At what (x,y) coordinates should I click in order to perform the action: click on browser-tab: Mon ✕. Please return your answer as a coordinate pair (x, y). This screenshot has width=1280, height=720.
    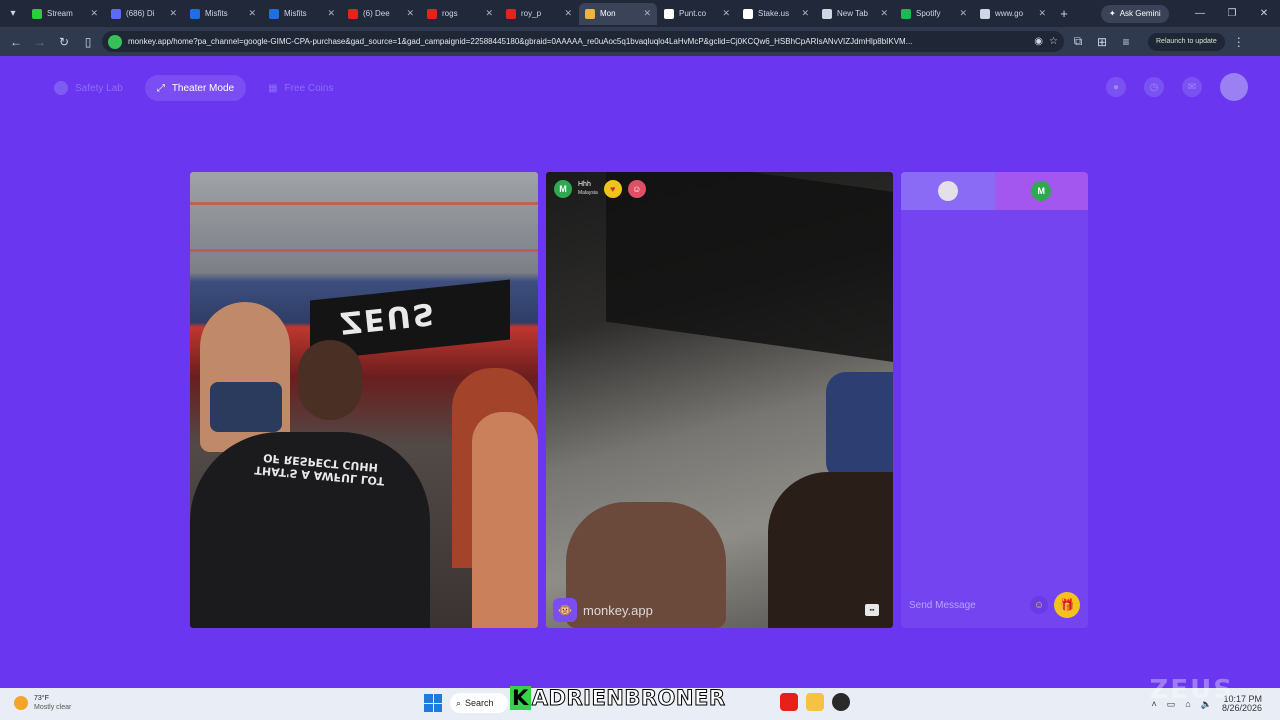
    Looking at the image, I should click on (618, 13).